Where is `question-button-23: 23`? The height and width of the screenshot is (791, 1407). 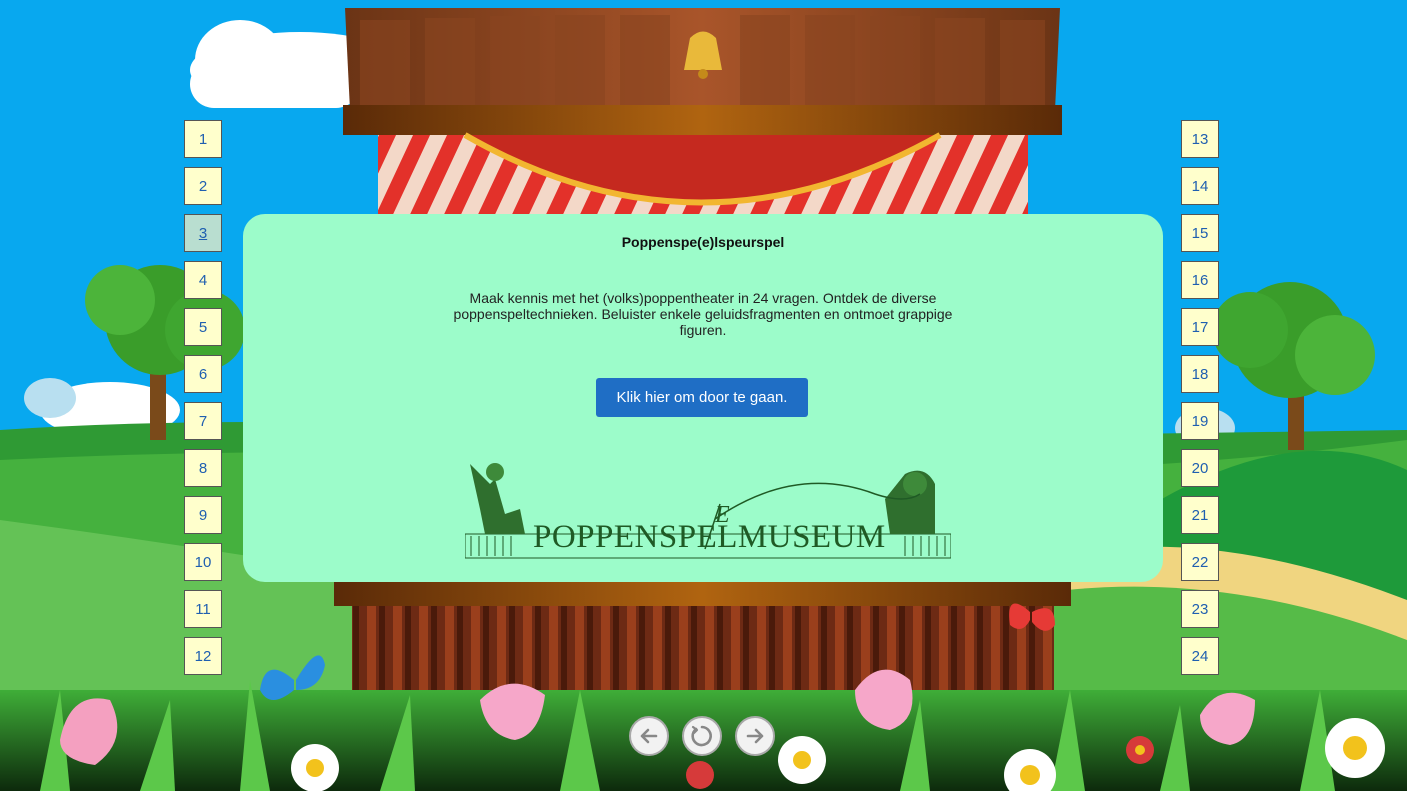 question-button-23: 23 is located at coordinates (1200, 609).